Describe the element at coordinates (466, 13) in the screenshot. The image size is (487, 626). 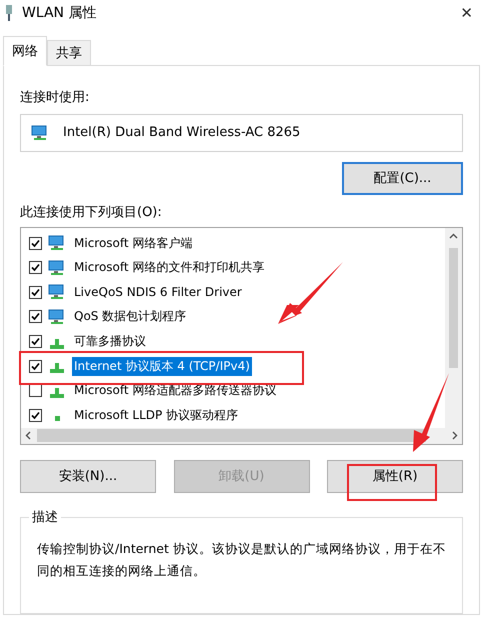
I see `close-button: ✕` at that location.